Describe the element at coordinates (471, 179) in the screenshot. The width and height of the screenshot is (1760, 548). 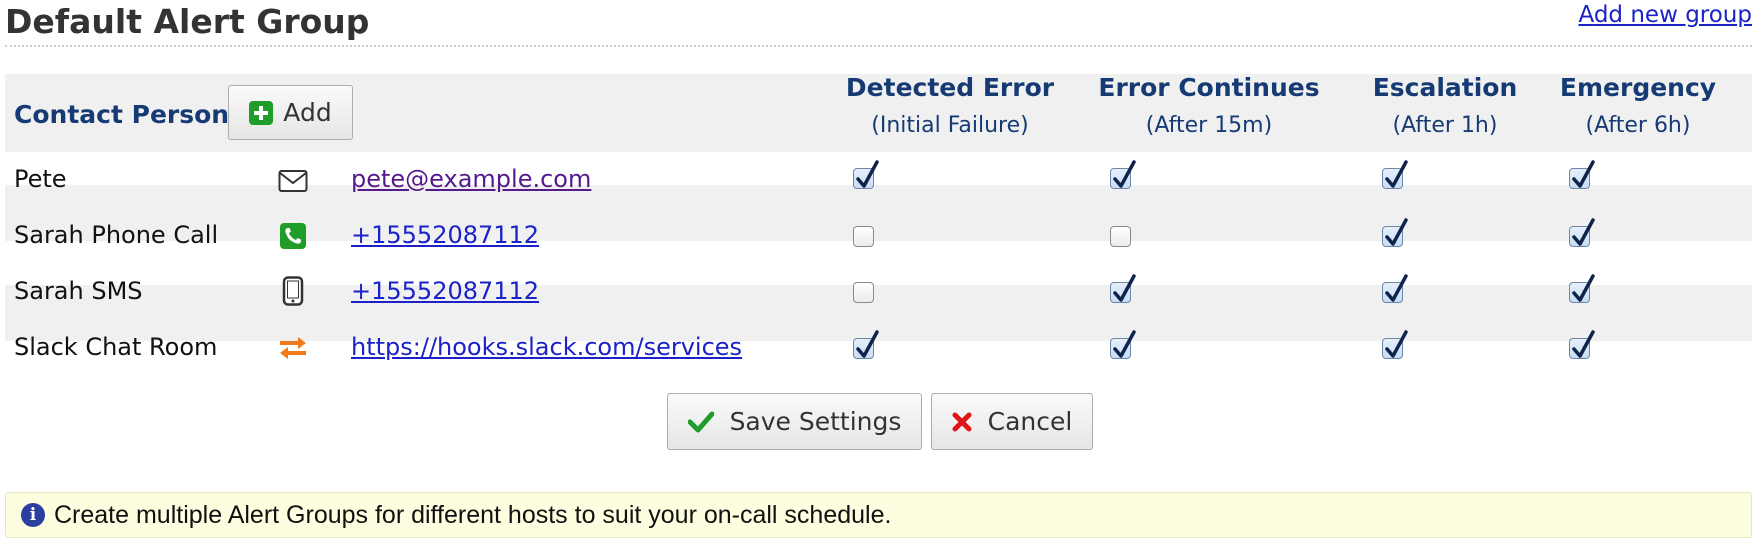
I see `contact-address-link: pete@example.com` at that location.